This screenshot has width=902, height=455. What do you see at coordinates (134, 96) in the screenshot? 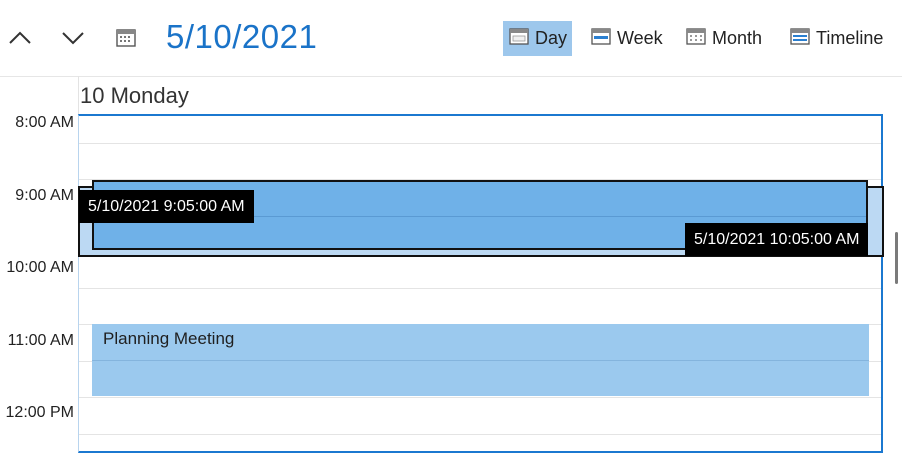
I see `day-header: 10 Monday` at bounding box center [134, 96].